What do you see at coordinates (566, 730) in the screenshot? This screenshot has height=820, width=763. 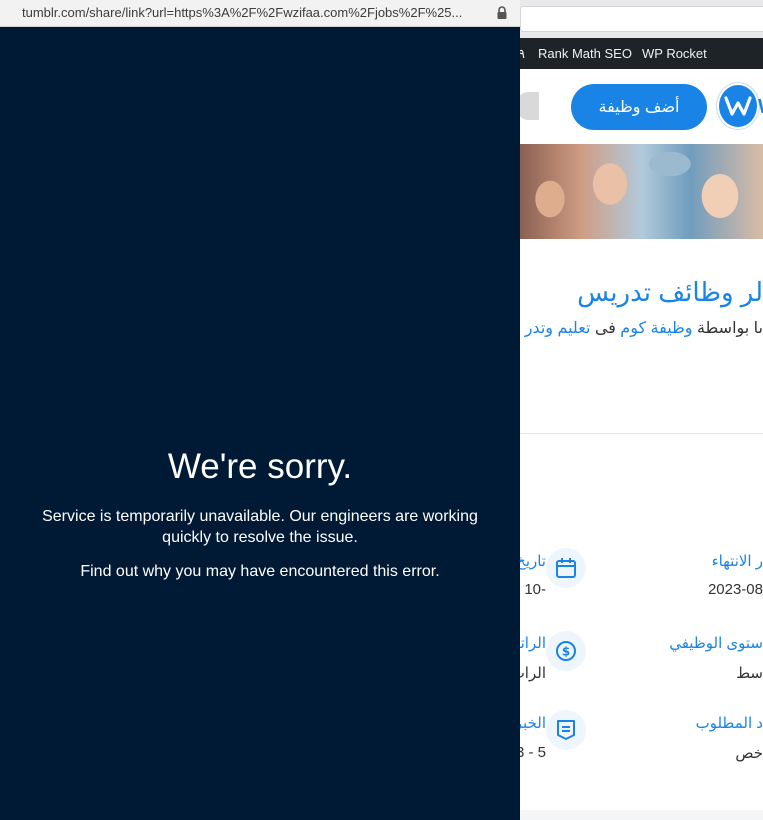 I see `certificate-icon` at bounding box center [566, 730].